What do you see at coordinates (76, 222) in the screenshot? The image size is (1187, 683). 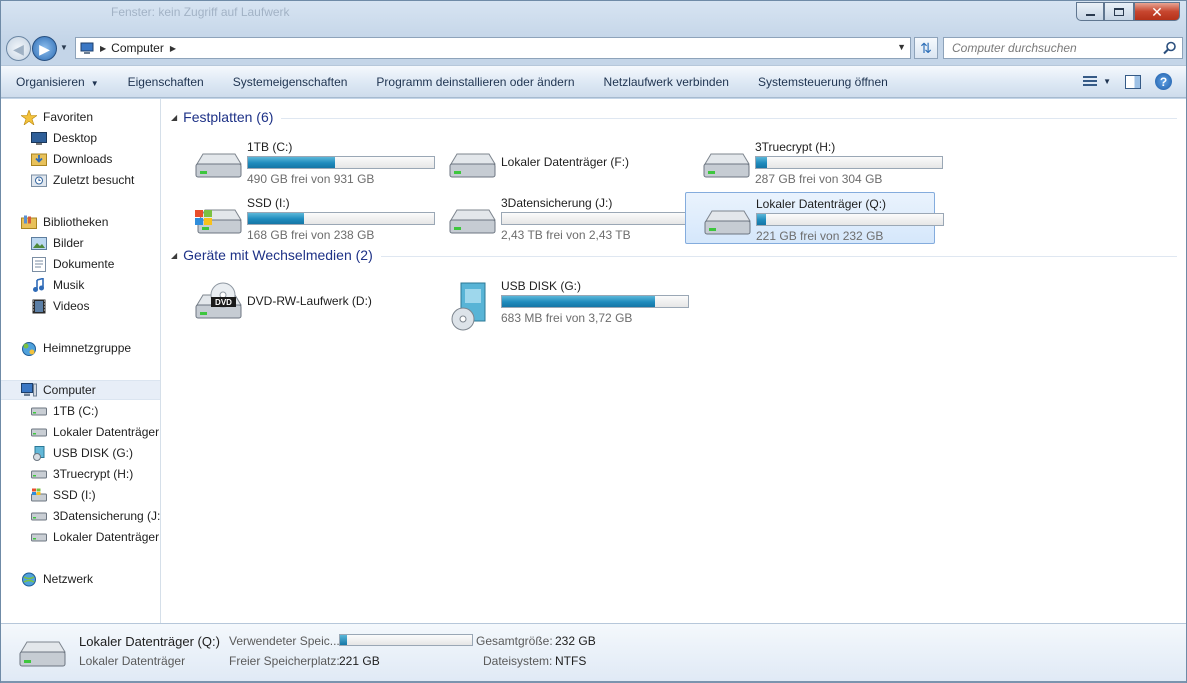 I see `nav-libraries-label: Bibliotheken` at bounding box center [76, 222].